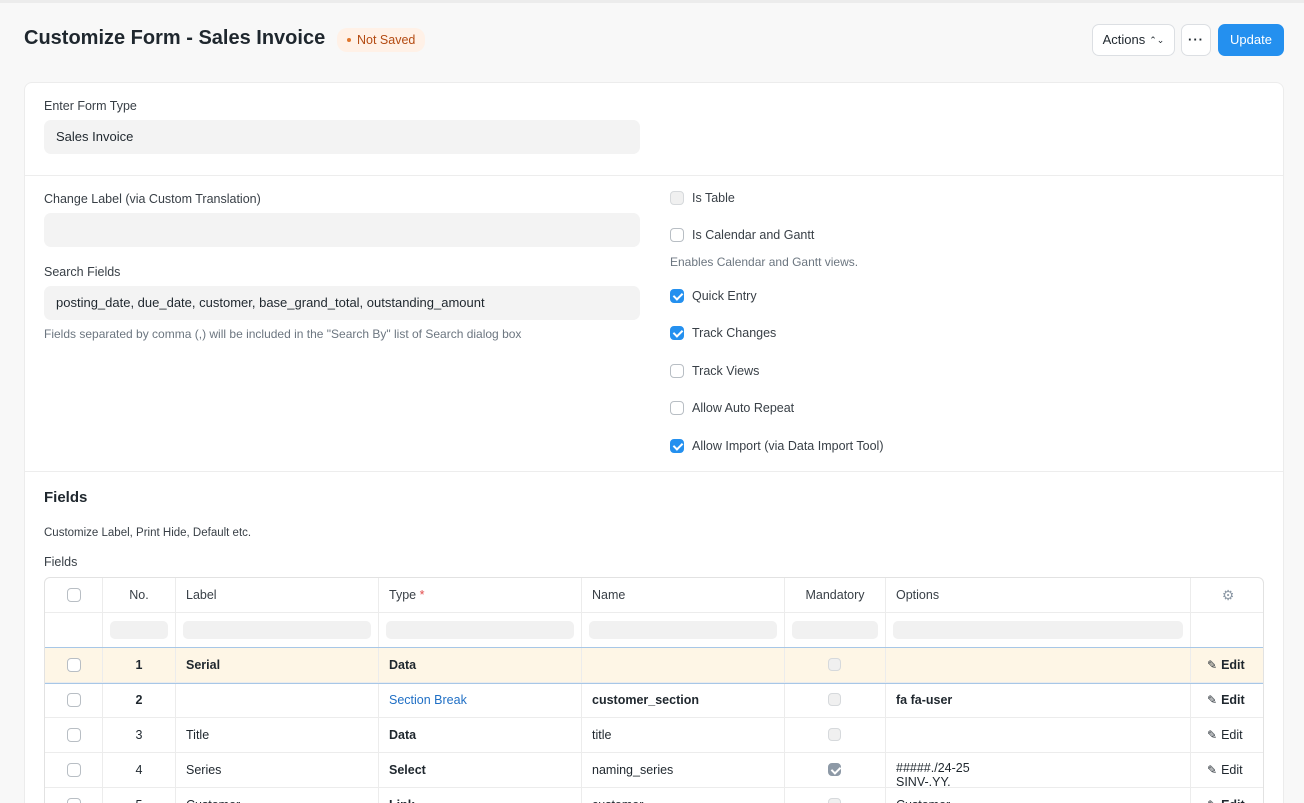  What do you see at coordinates (713, 198) in the screenshot?
I see `is-table-label: Is Table` at bounding box center [713, 198].